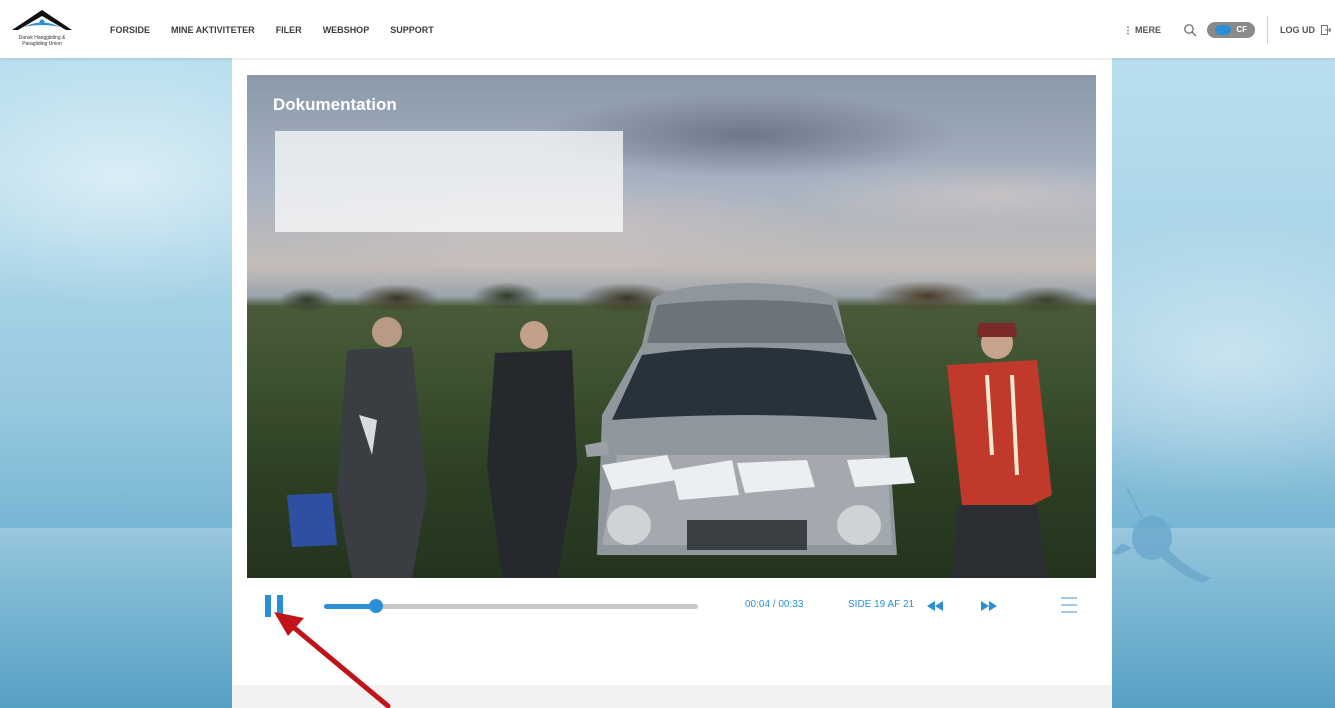 Image resolution: width=1335 pixels, height=708 pixels. I want to click on person-left, so click(382, 447).